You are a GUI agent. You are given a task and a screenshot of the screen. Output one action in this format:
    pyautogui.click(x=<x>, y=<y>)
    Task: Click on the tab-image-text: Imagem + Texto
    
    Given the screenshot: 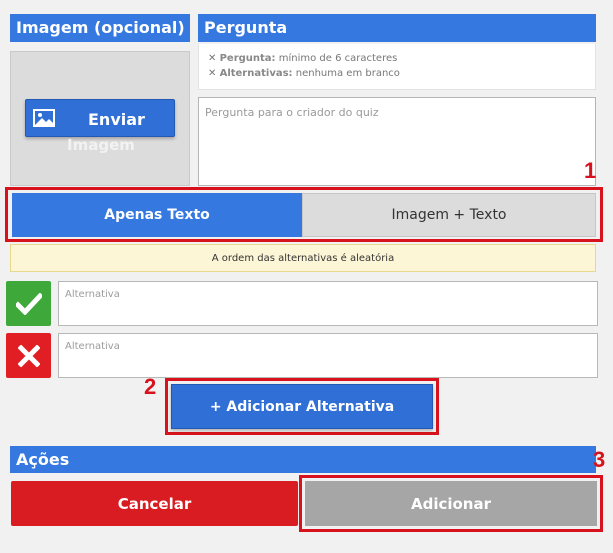 What is the action you would take?
    pyautogui.click(x=449, y=215)
    